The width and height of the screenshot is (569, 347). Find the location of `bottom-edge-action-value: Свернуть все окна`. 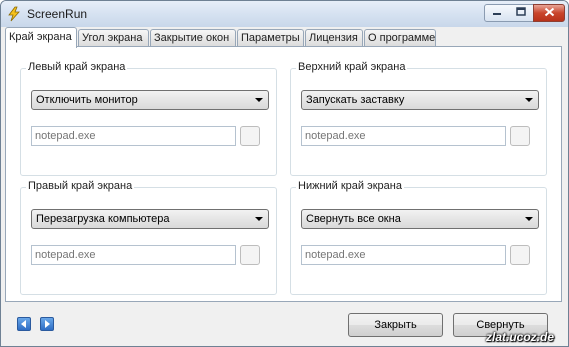

bottom-edge-action-value: Свернуть все окна is located at coordinates (353, 219).